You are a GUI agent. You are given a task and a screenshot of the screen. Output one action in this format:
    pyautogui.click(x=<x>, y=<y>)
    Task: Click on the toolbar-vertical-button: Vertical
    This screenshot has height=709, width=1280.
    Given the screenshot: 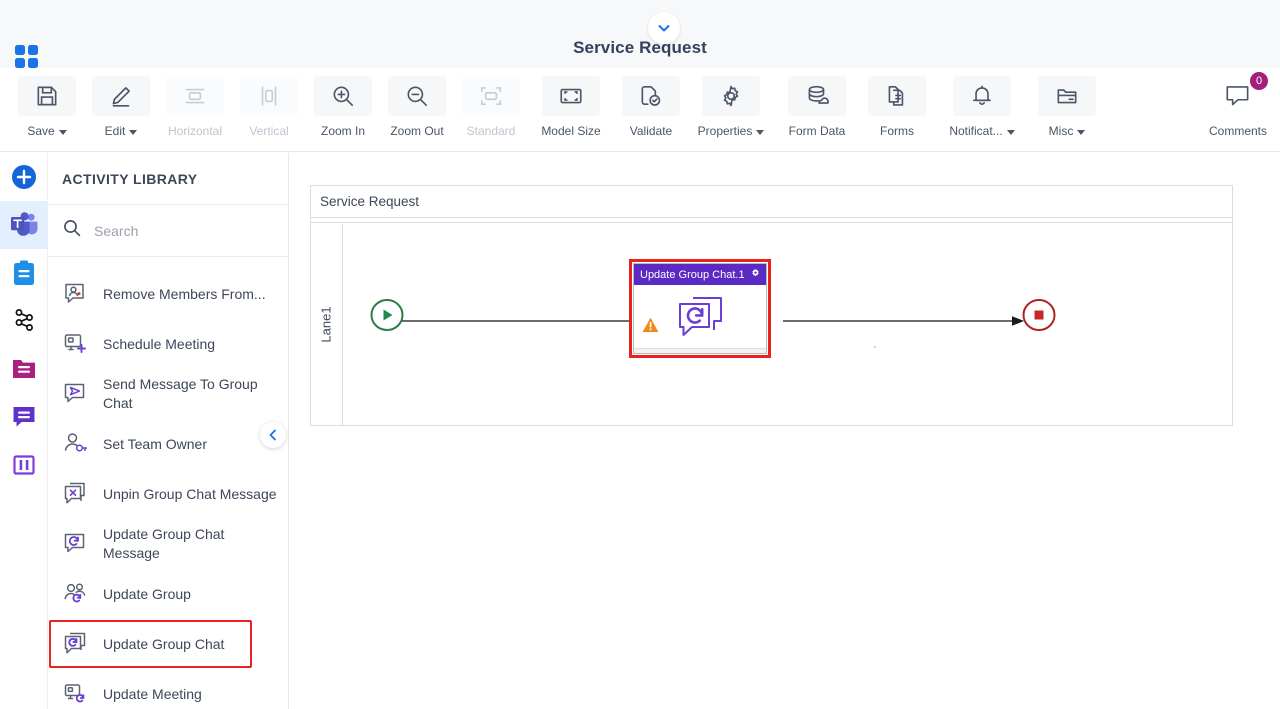 What is the action you would take?
    pyautogui.click(x=269, y=107)
    